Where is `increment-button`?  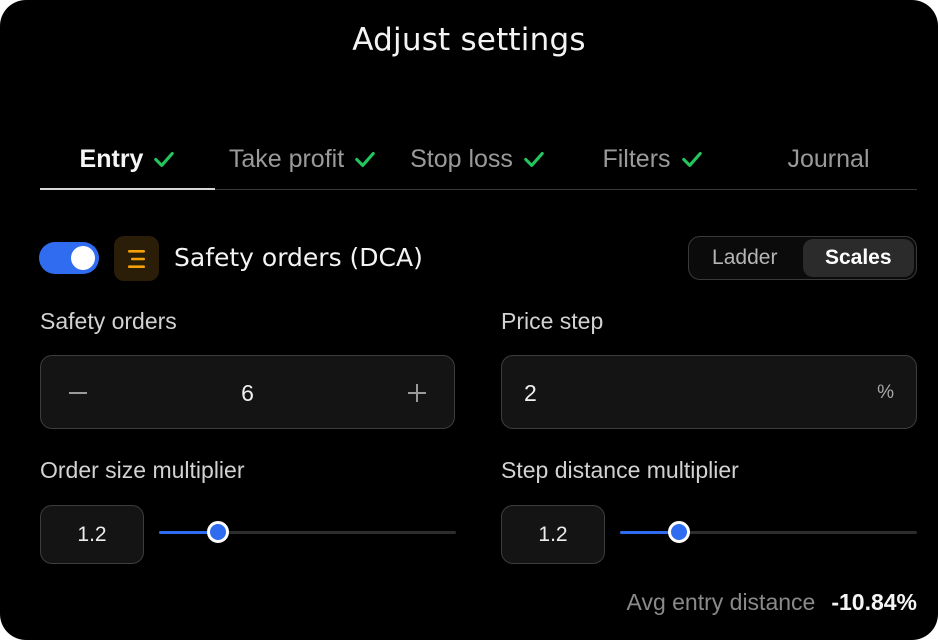
increment-button is located at coordinates (417, 393).